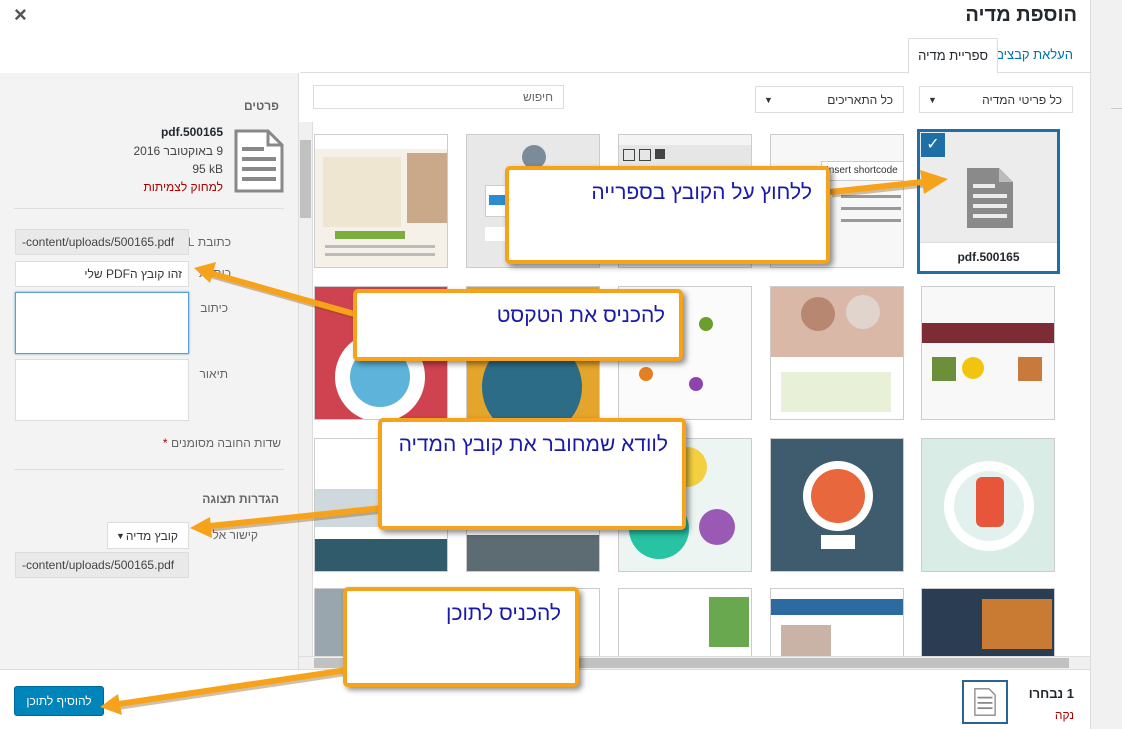  What do you see at coordinates (667, 215) in the screenshot?
I see `callout-click-file: ללחוץ על הקובץ בספרייה` at bounding box center [667, 215].